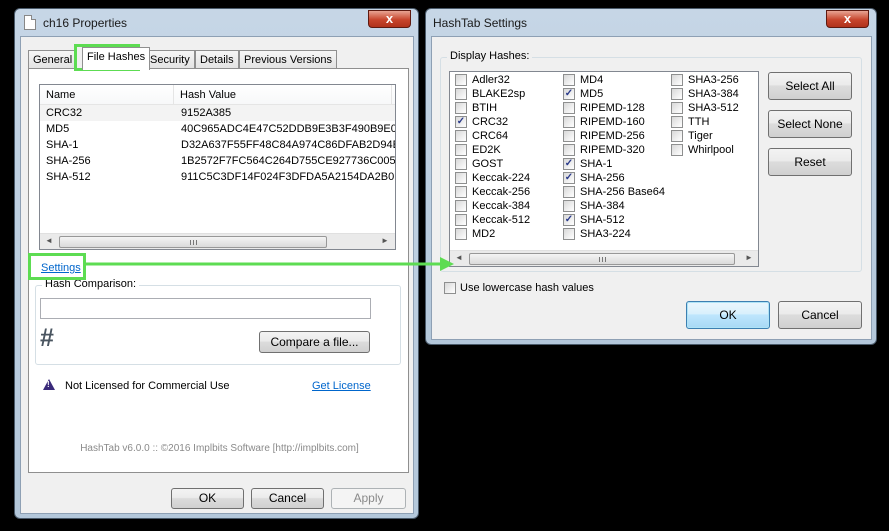  Describe the element at coordinates (612, 108) in the screenshot. I see `hash-checkbox-label: RIPEMD-128` at that location.